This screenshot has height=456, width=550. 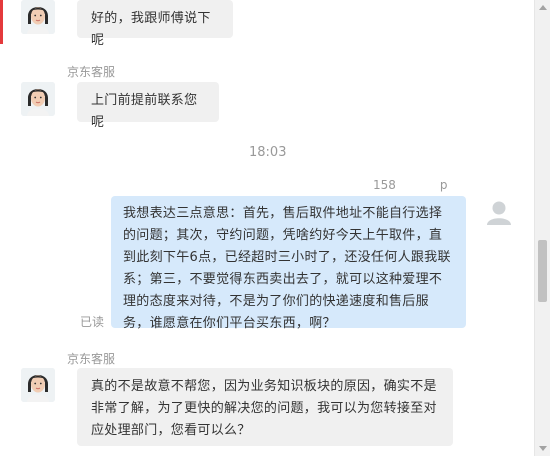 What do you see at coordinates (384, 185) in the screenshot?
I see `sender-phone-number: 158` at bounding box center [384, 185].